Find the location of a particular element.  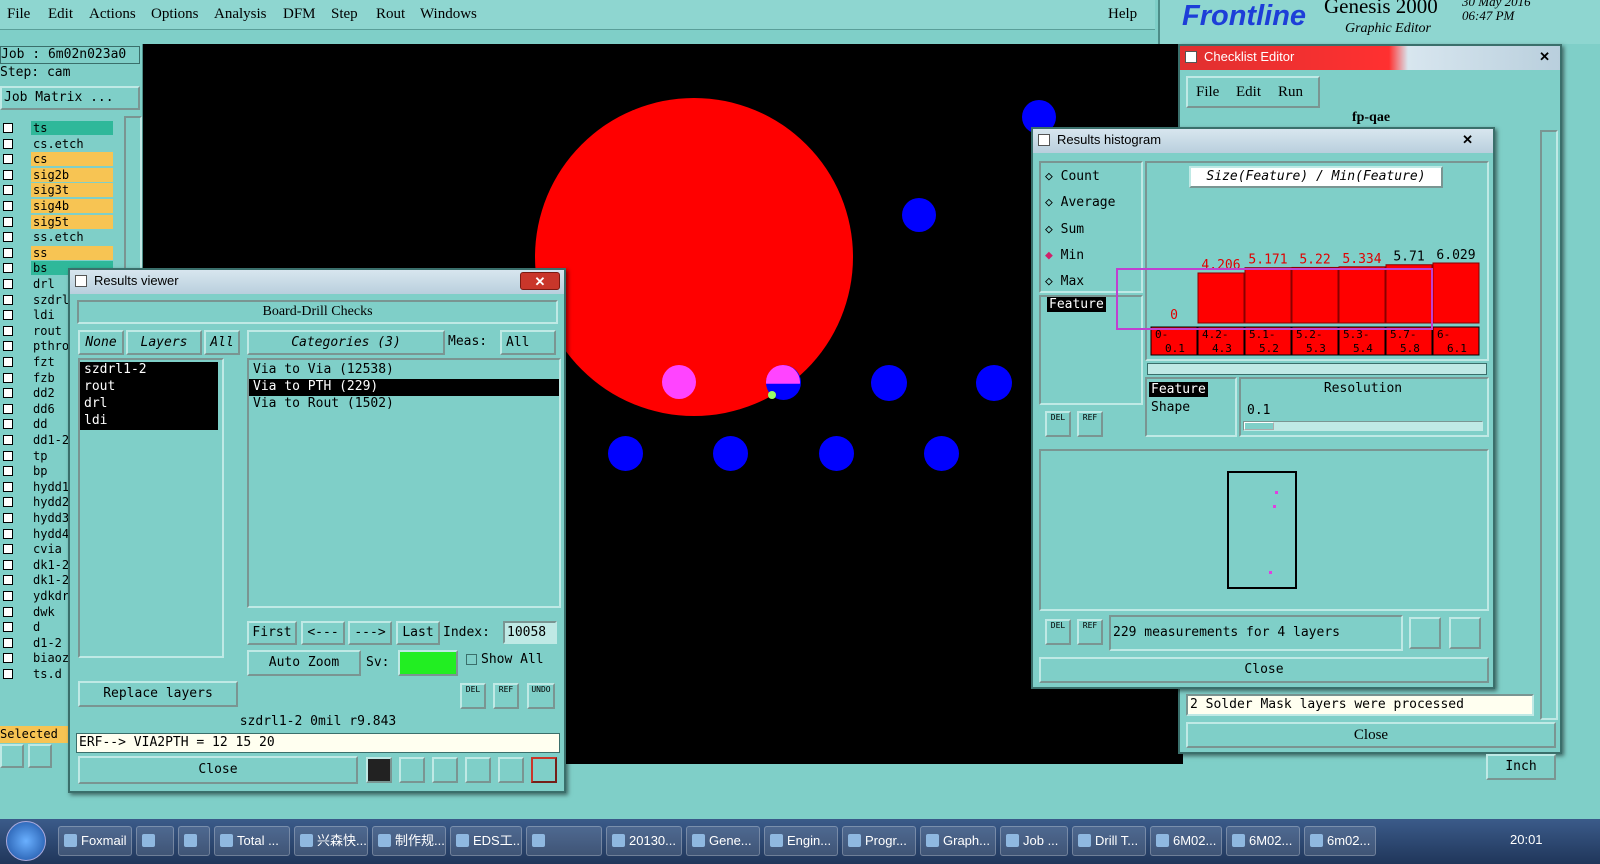

result-layers-list: szdrl1-2 rout drl ldi is located at coordinates (151, 508).